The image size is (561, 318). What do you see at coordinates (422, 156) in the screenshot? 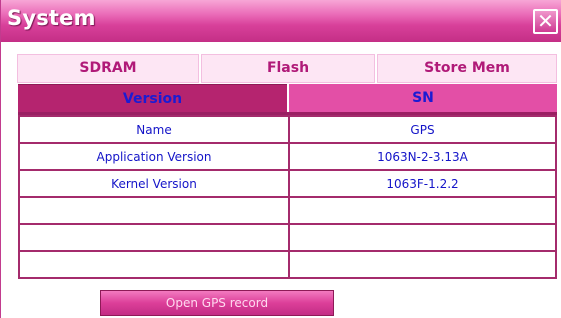
I see `row-value-cell: 1063N-2-3.13A` at bounding box center [422, 156].